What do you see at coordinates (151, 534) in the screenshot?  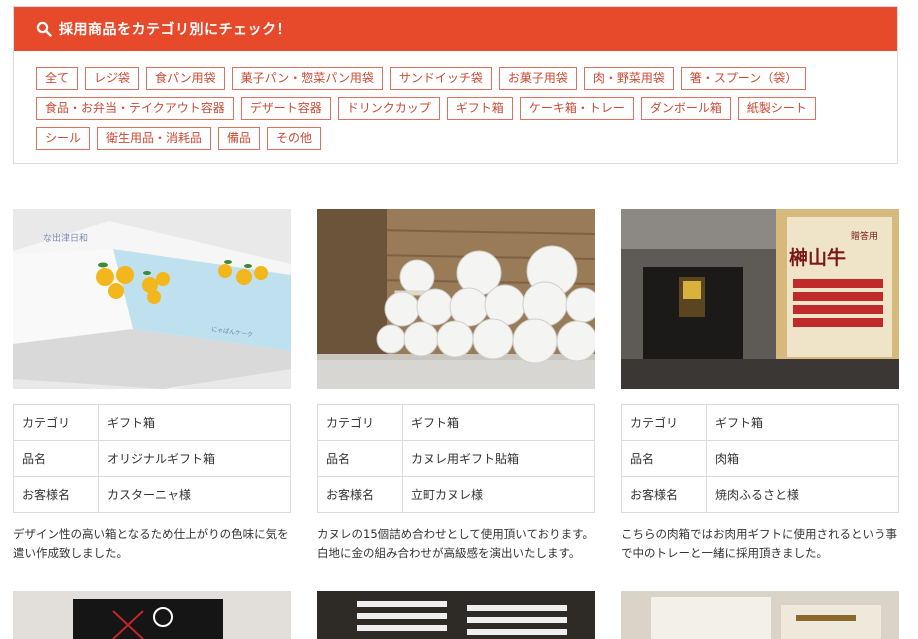 I see `description-line: デザイン性の高い箱となるため仕上がりの色味に気を` at bounding box center [151, 534].